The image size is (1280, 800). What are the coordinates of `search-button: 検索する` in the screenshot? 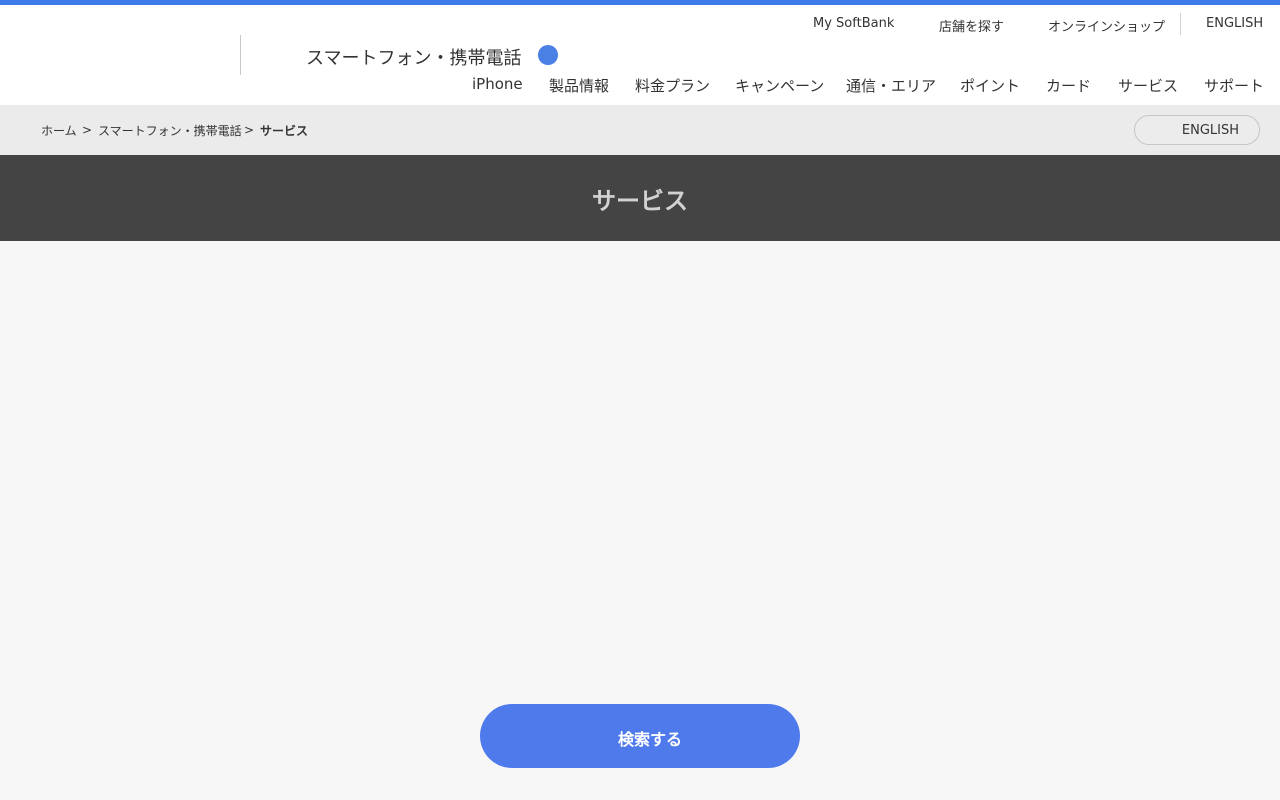 It's located at (640, 736).